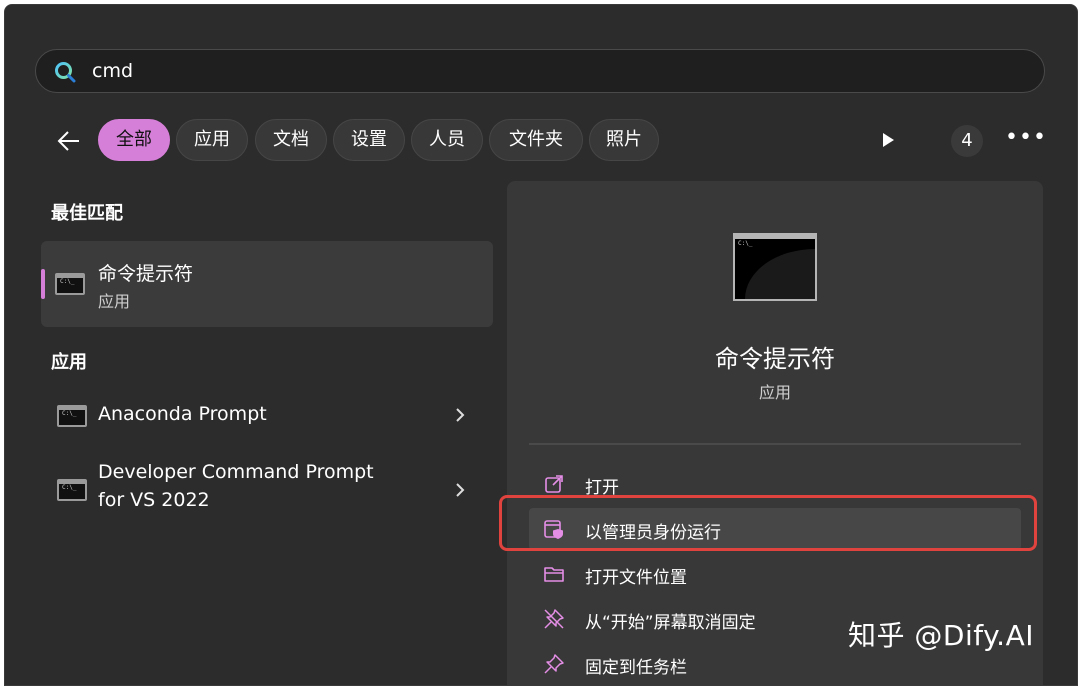 The height and width of the screenshot is (686, 1080). I want to click on apps-heading: 应用, so click(69, 362).